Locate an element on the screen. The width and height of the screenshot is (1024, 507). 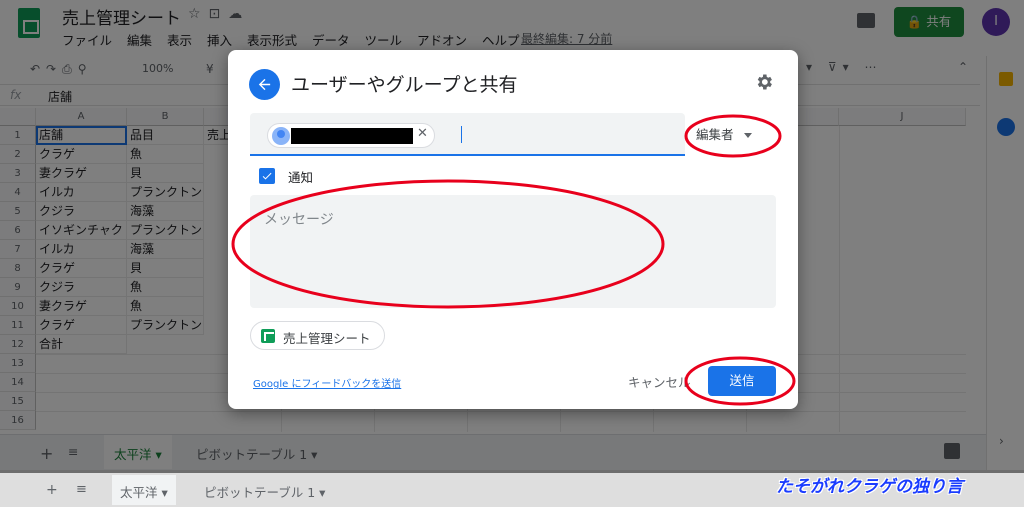
all-sheets-icon: ≡ is located at coordinates (81, 489).